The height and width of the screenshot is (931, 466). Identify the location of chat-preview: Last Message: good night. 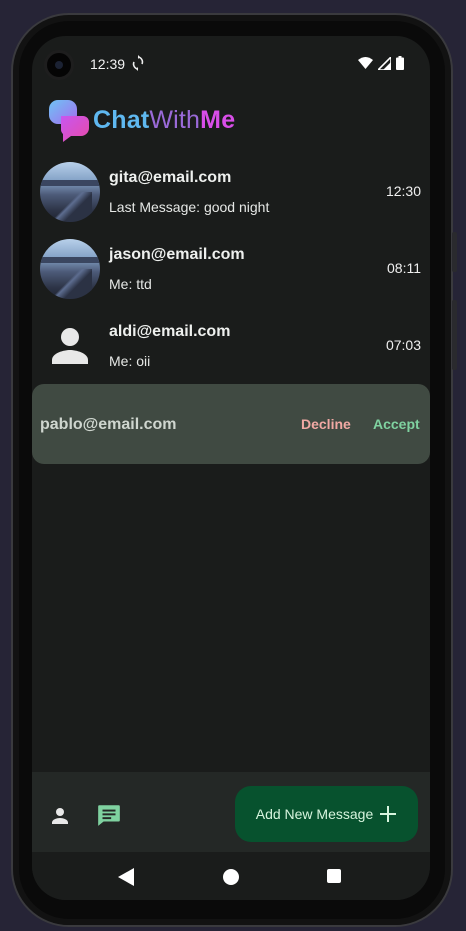
(189, 207).